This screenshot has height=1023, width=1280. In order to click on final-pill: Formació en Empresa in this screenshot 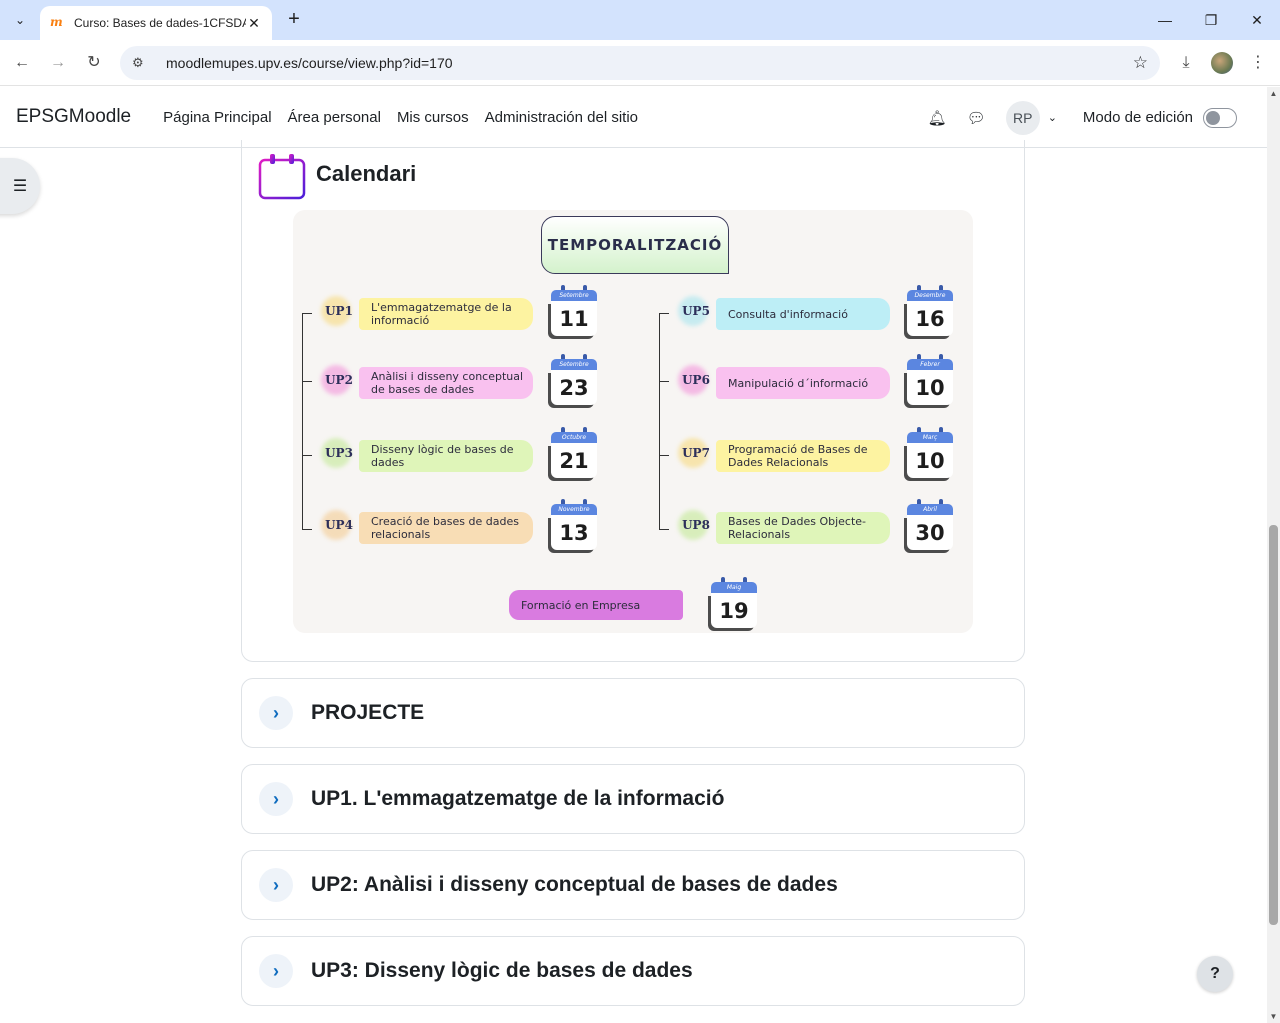, I will do `click(596, 605)`.